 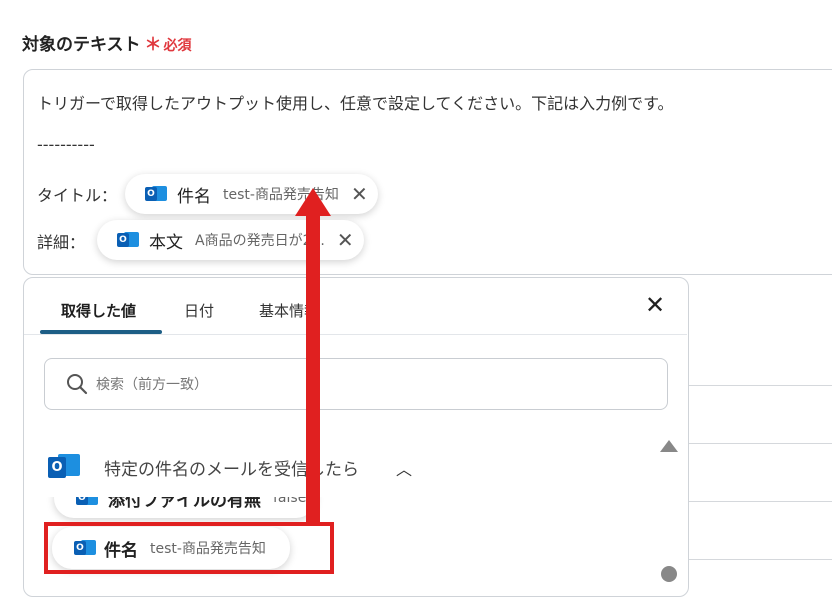 I want to click on tab-date: 日付, so click(x=199, y=310).